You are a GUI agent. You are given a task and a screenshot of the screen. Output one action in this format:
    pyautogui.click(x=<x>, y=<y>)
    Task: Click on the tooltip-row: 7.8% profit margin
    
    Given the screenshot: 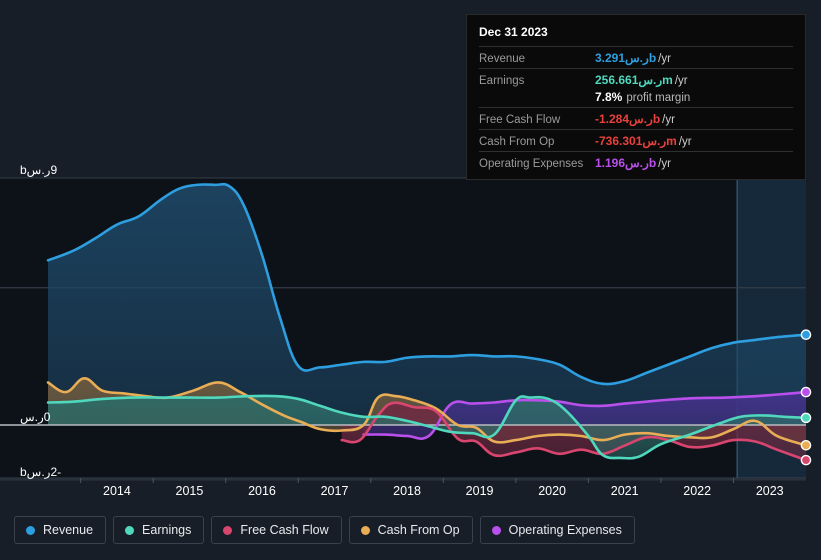 What is the action you would take?
    pyautogui.click(x=636, y=98)
    